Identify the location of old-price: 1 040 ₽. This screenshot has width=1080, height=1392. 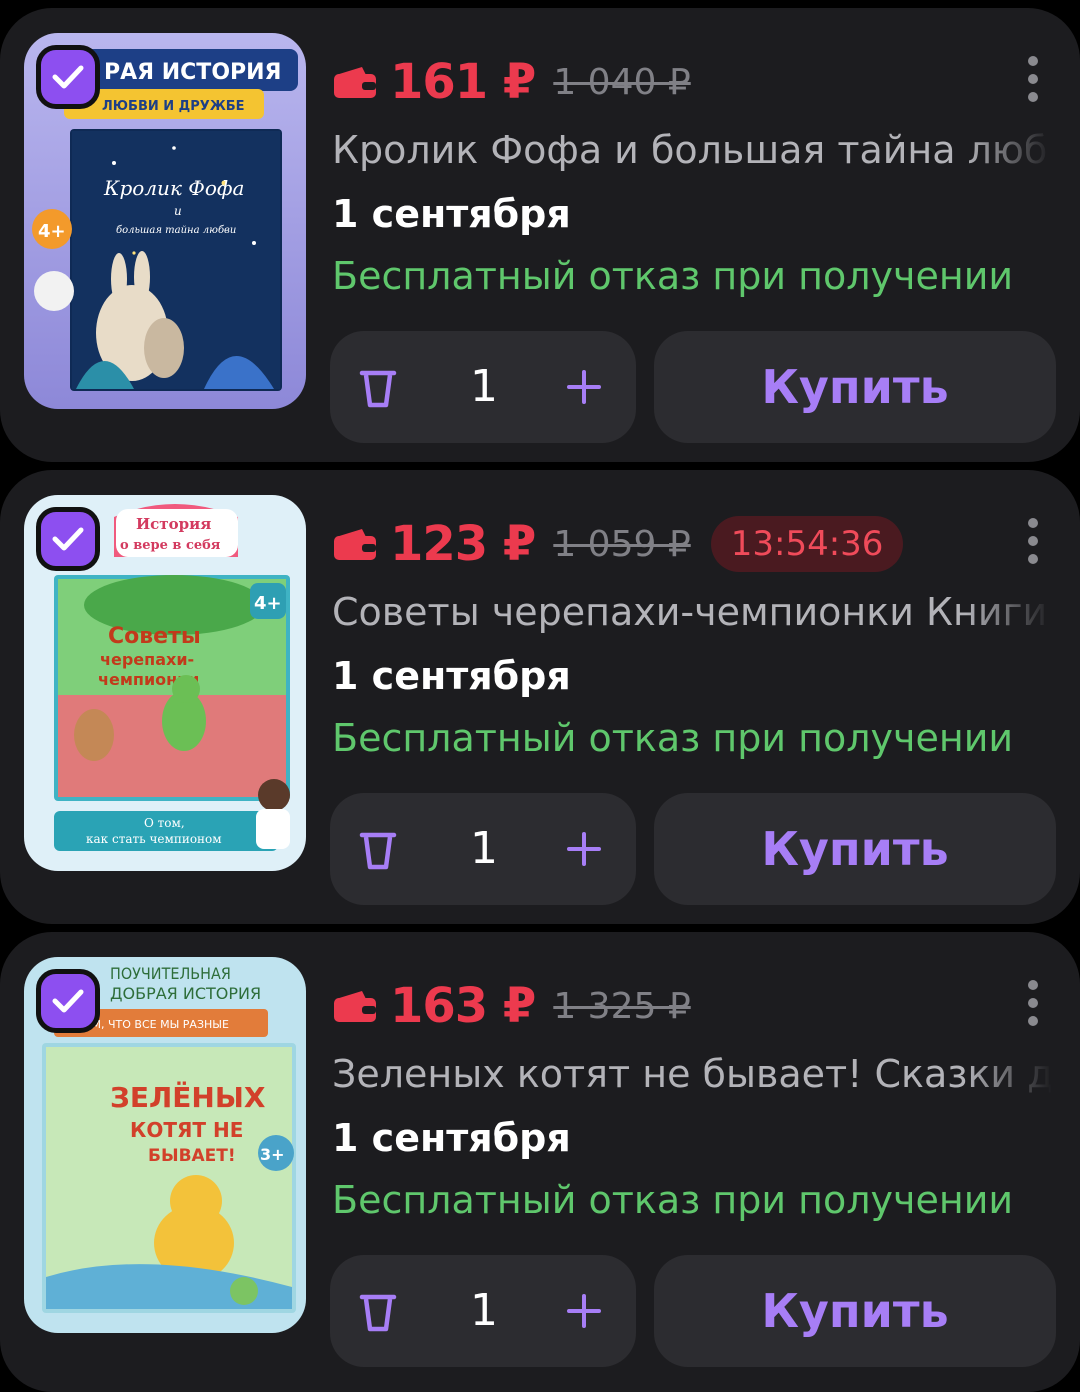
(622, 82).